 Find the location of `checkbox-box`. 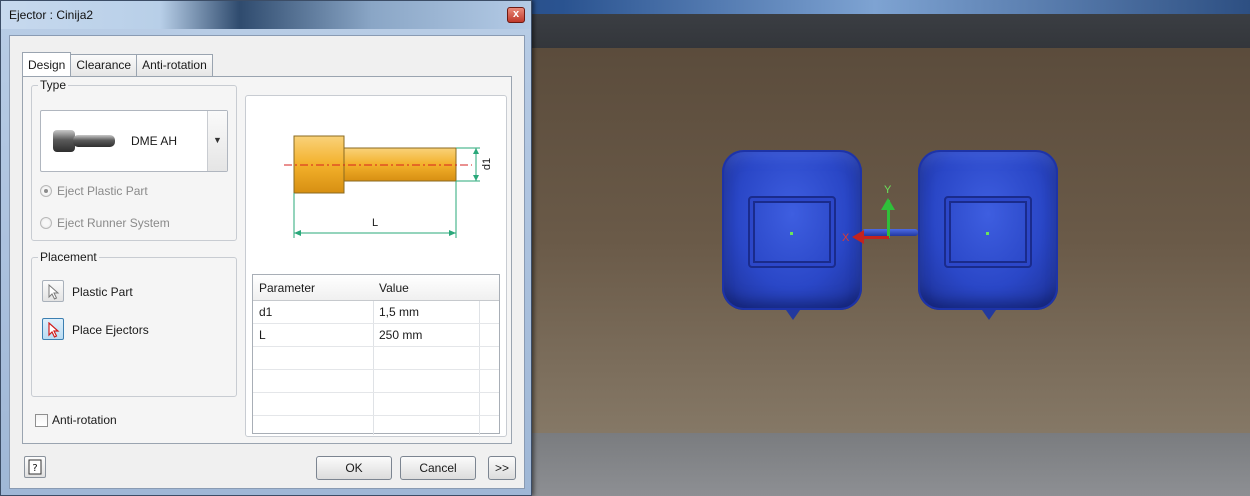

checkbox-box is located at coordinates (41, 420).